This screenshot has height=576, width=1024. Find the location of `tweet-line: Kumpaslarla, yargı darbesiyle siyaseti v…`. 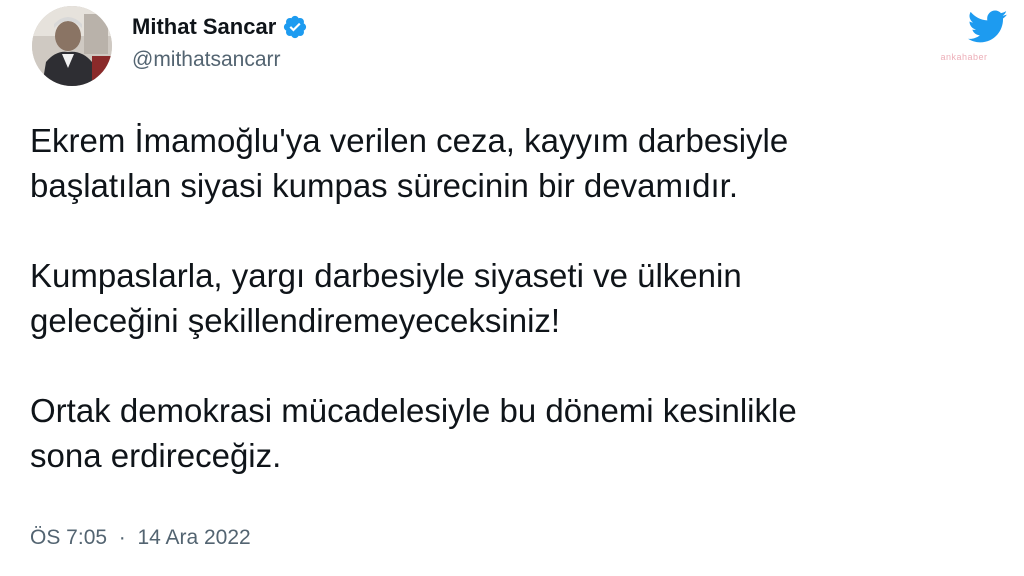

tweet-line: Kumpaslarla, yargı darbesiyle siyaseti v… is located at coordinates (386, 275).